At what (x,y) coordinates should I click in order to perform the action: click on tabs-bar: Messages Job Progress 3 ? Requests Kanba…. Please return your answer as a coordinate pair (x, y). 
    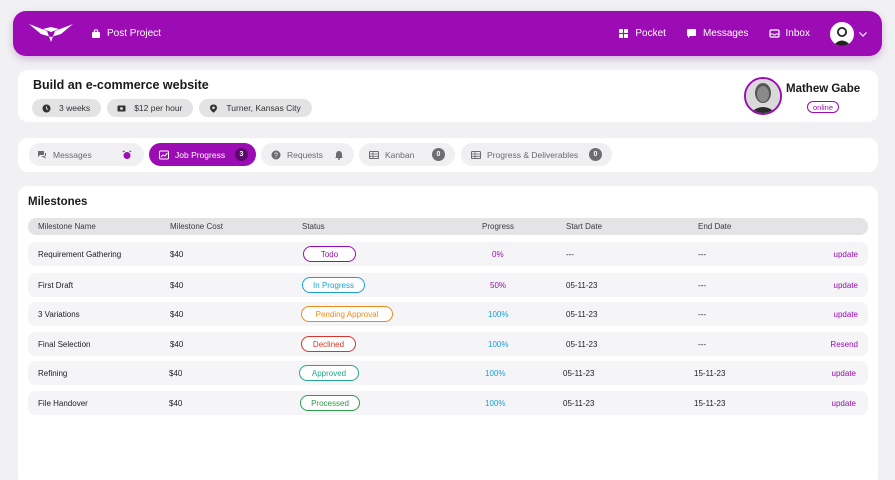
    Looking at the image, I should click on (448, 155).